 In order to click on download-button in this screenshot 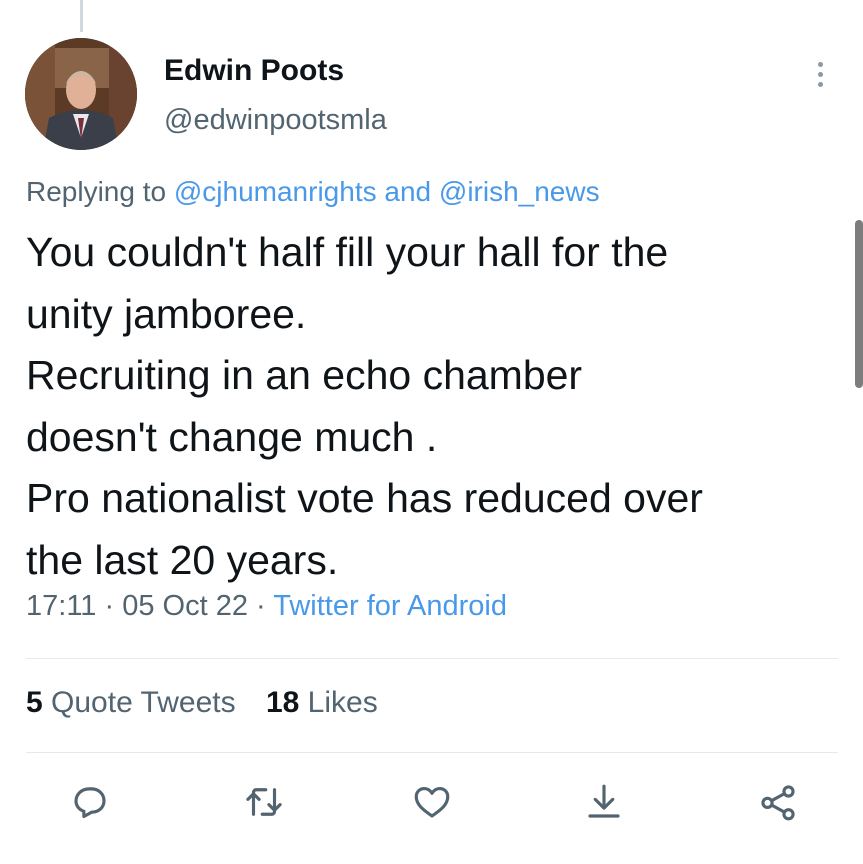, I will do `click(604, 802)`.